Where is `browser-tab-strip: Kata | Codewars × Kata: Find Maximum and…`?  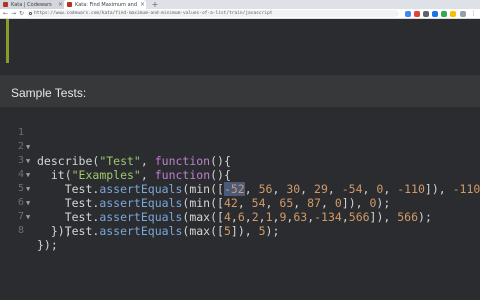 browser-tab-strip: Kata | Codewars × Kata: Find Maximum and… is located at coordinates (240, 4).